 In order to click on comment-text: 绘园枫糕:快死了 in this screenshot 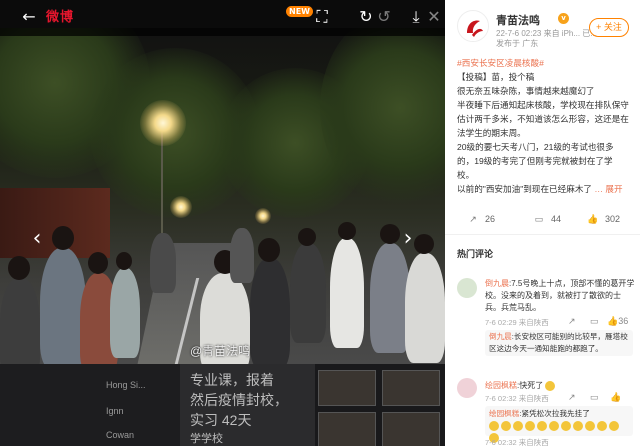, I will do `click(560, 386)`.